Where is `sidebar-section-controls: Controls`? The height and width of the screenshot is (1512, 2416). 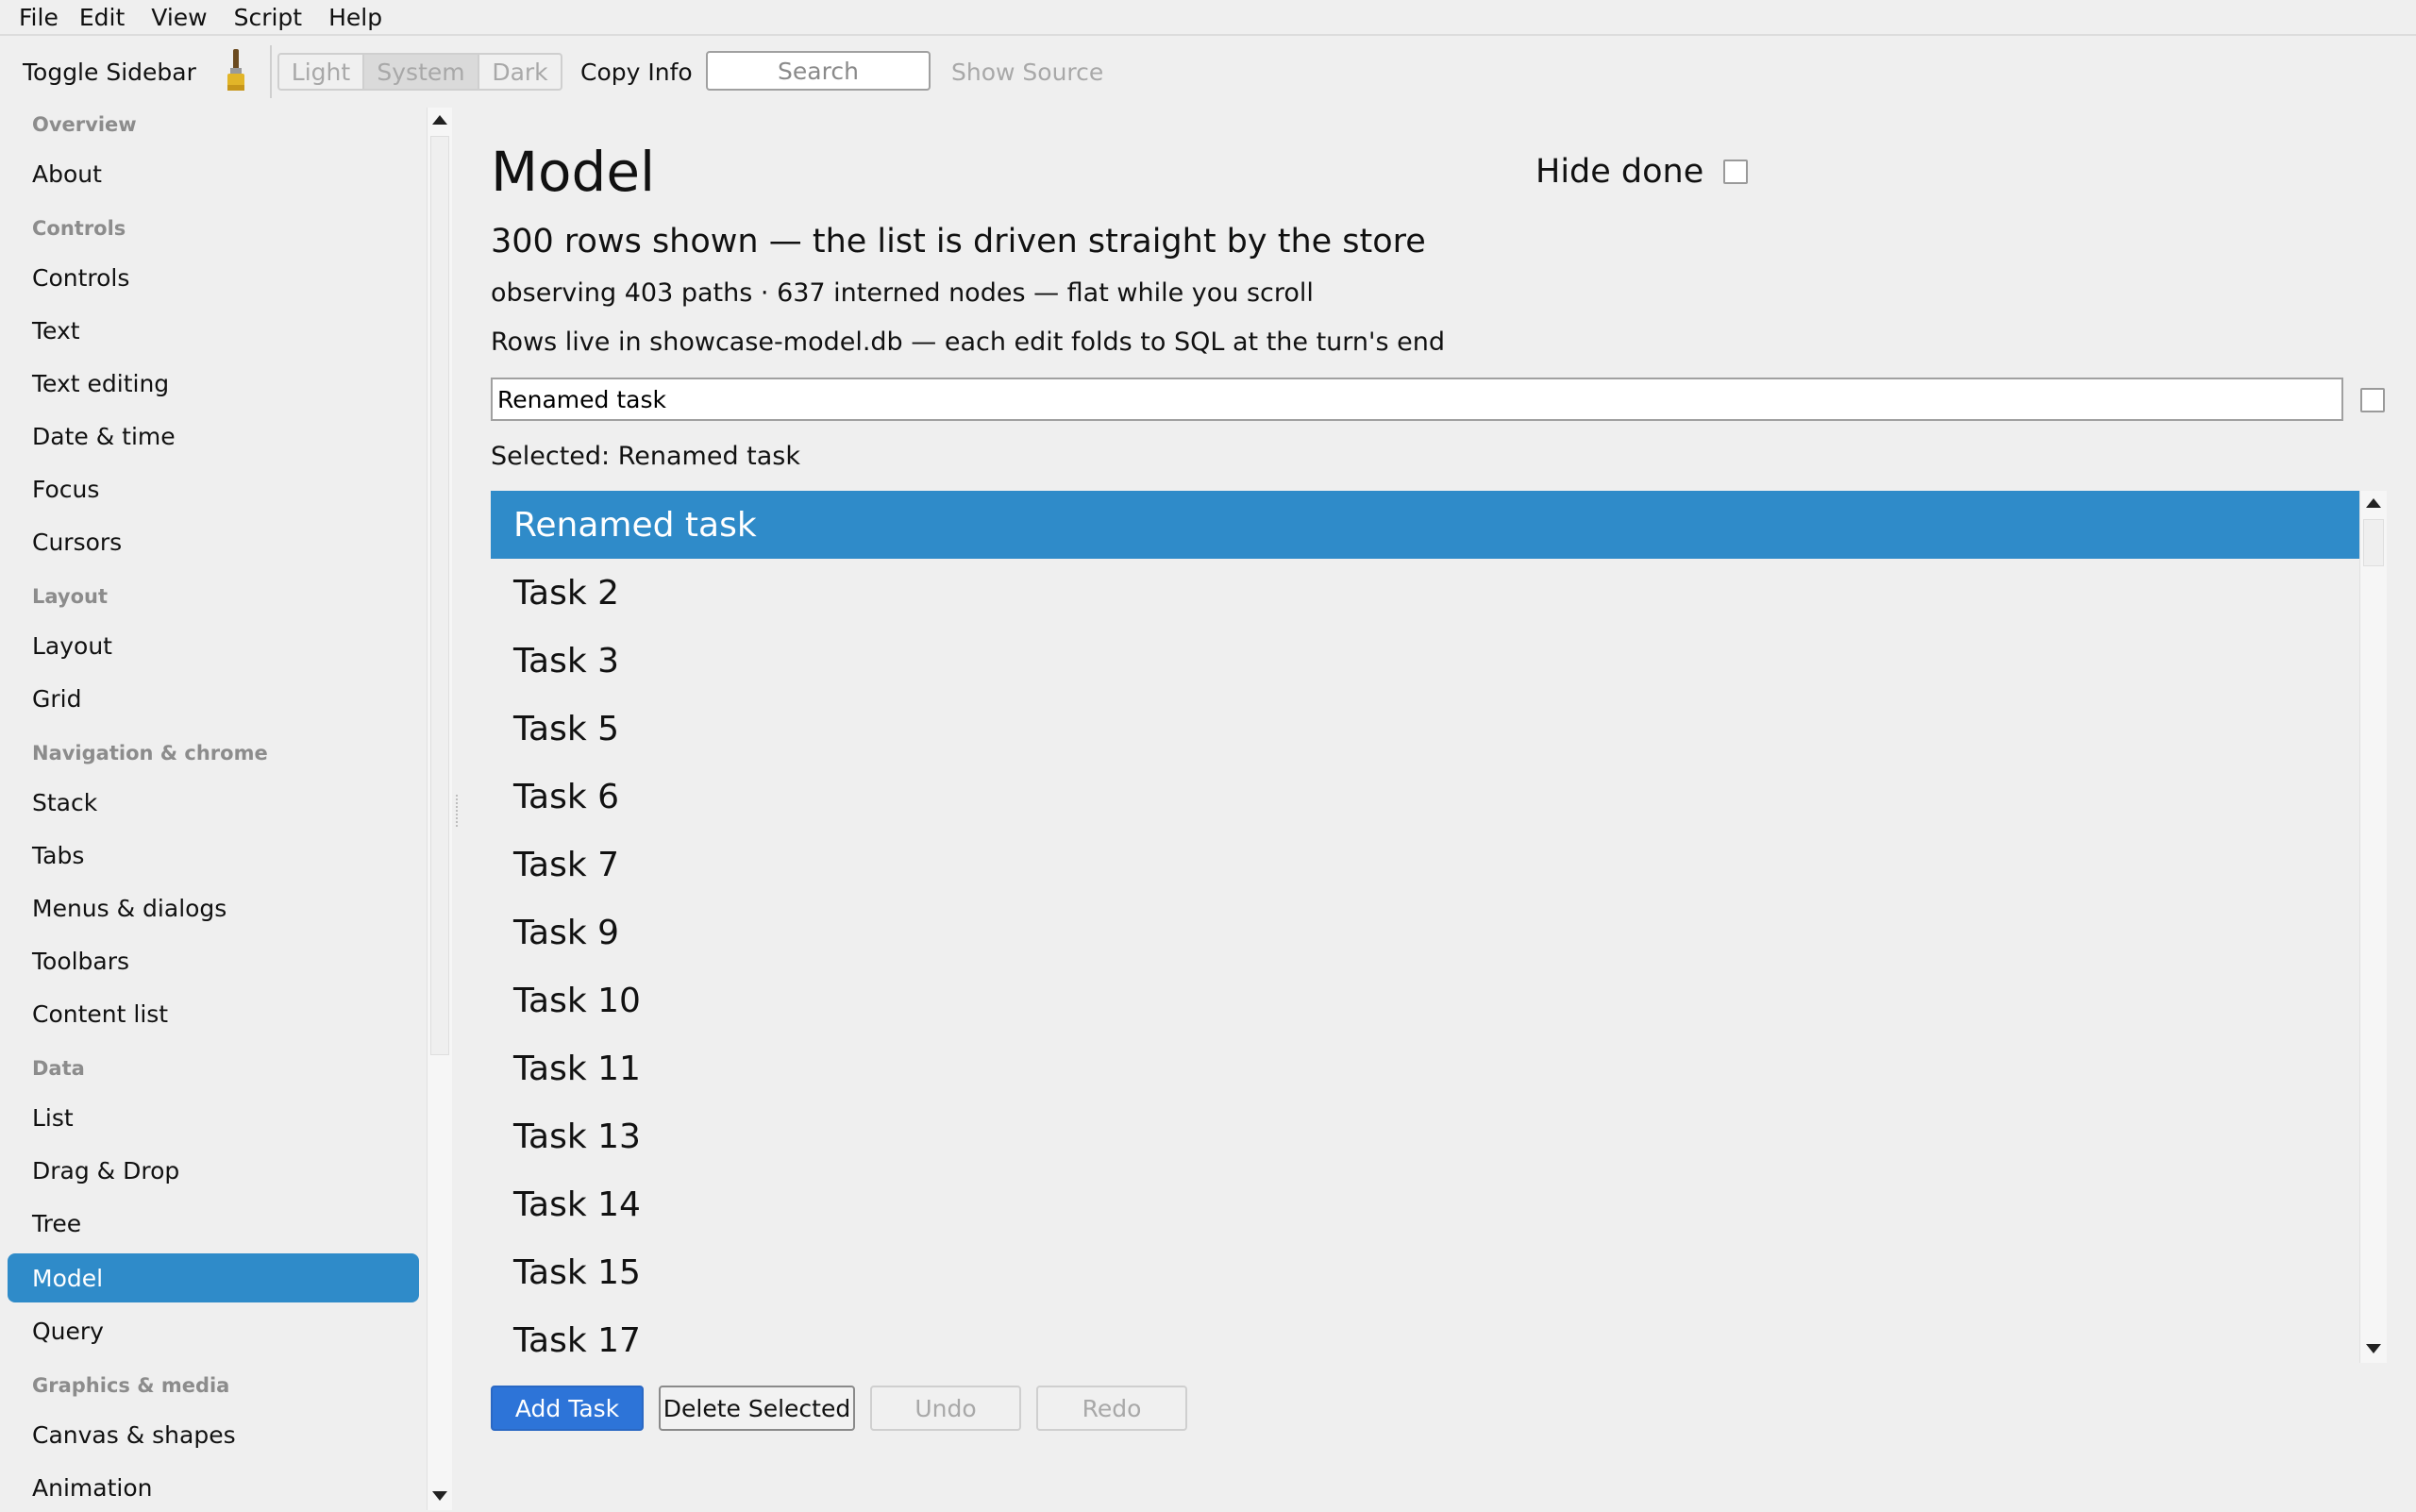 sidebar-section-controls: Controls is located at coordinates (79, 228).